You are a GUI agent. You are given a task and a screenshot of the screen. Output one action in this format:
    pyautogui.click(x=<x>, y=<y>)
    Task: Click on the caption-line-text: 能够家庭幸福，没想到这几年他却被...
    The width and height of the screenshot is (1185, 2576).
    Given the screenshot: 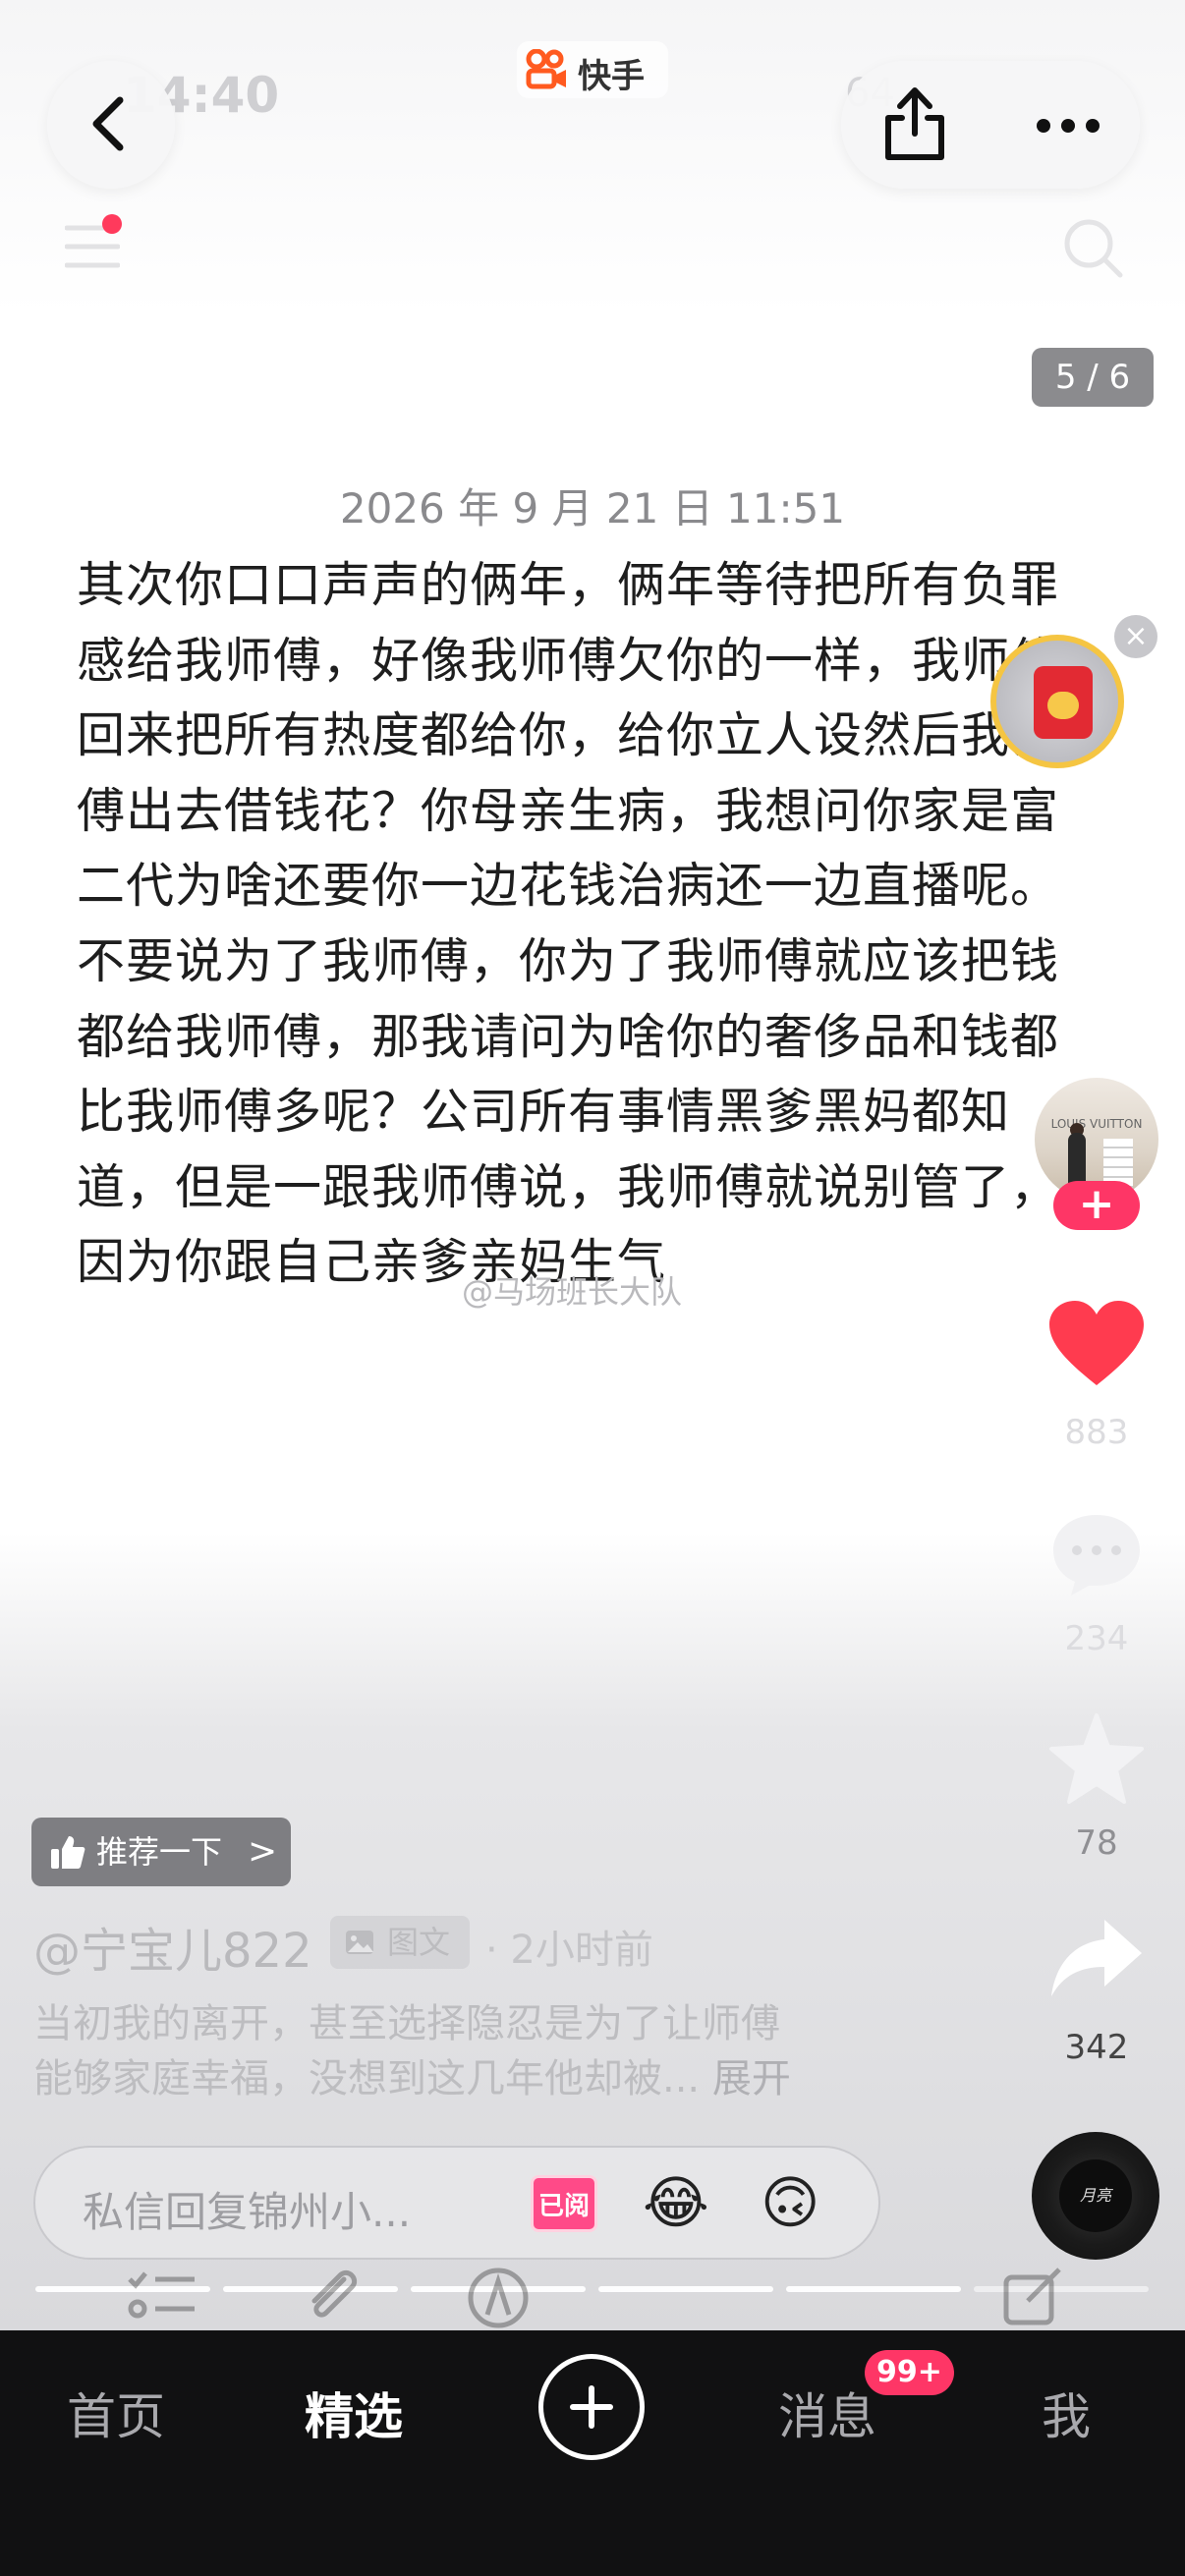 What is the action you would take?
    pyautogui.click(x=367, y=2078)
    